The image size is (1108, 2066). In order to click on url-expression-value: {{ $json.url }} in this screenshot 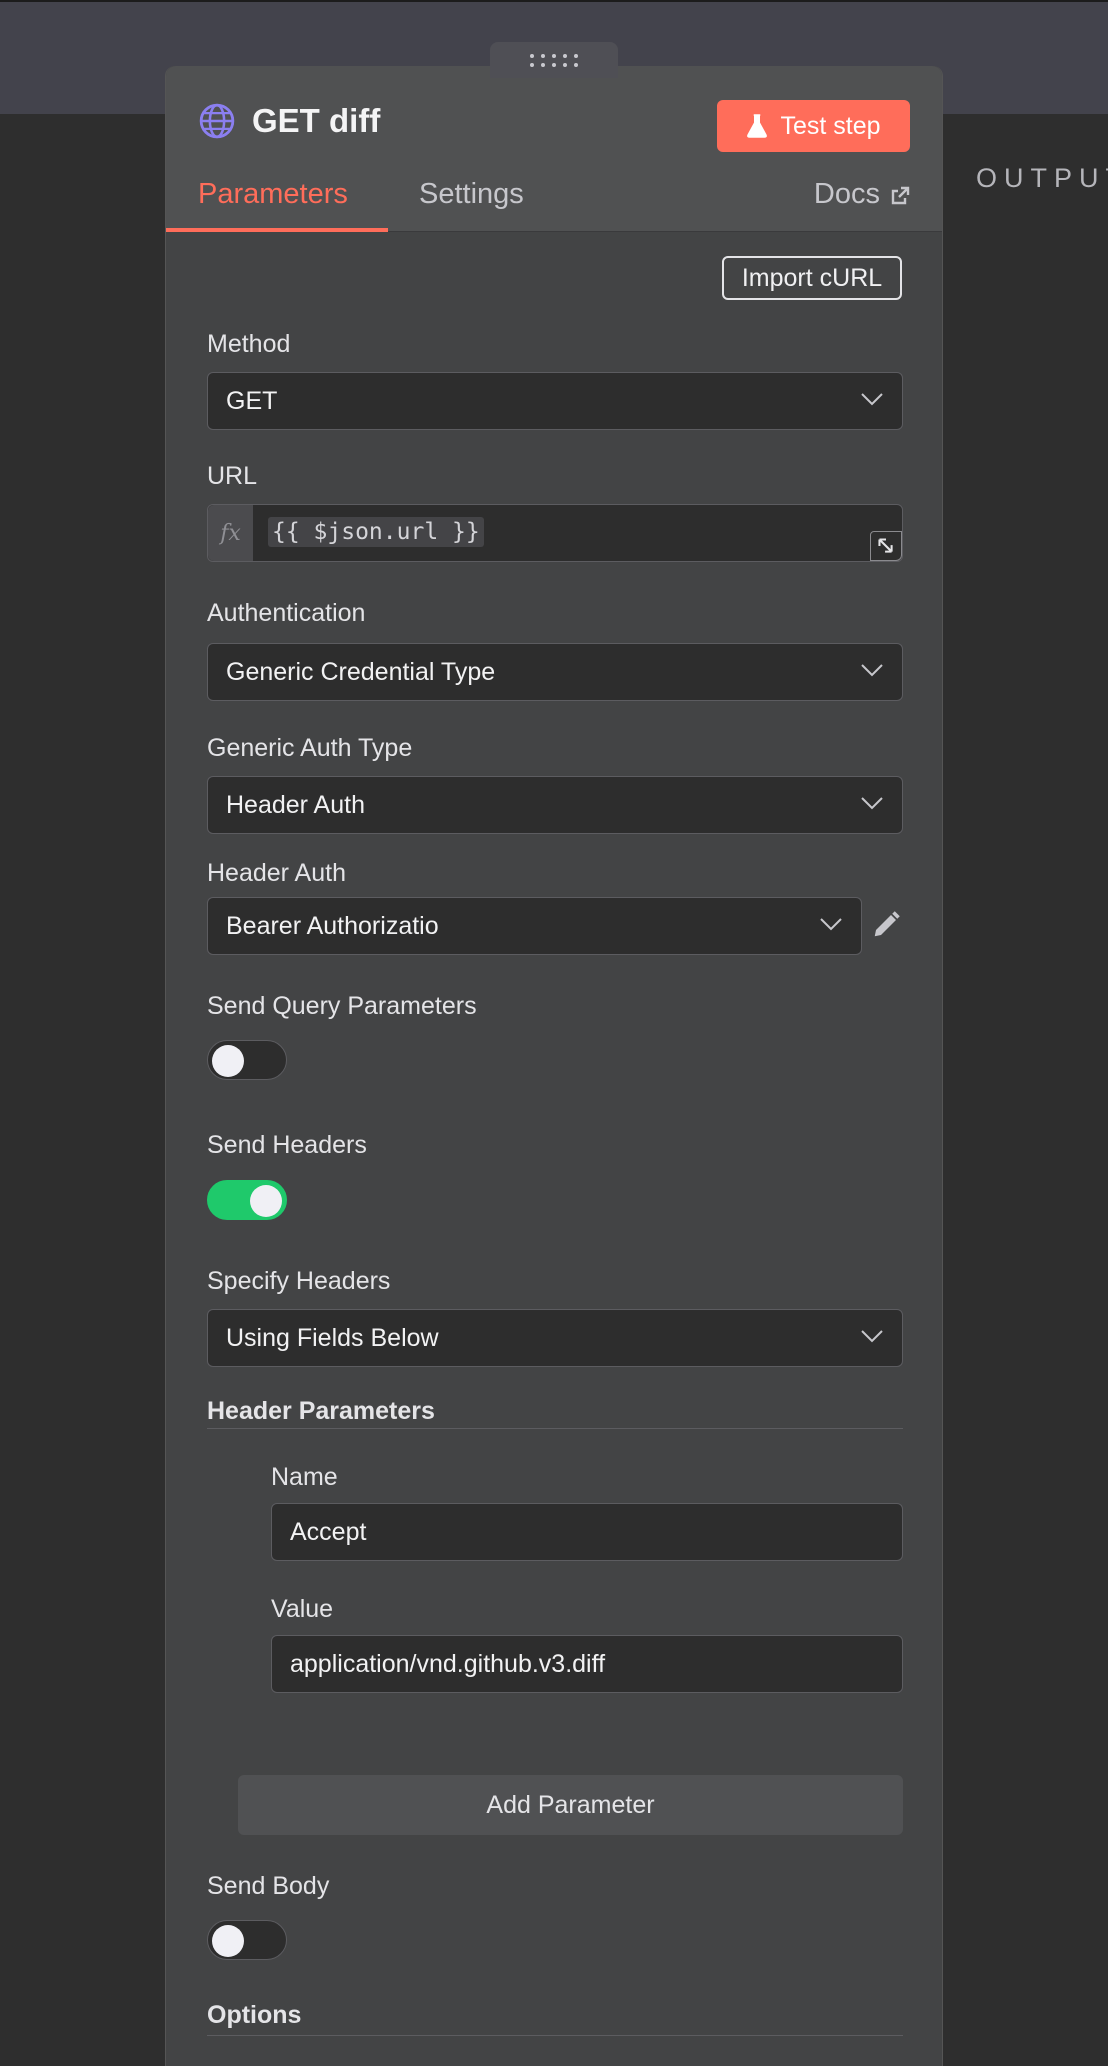, I will do `click(376, 532)`.